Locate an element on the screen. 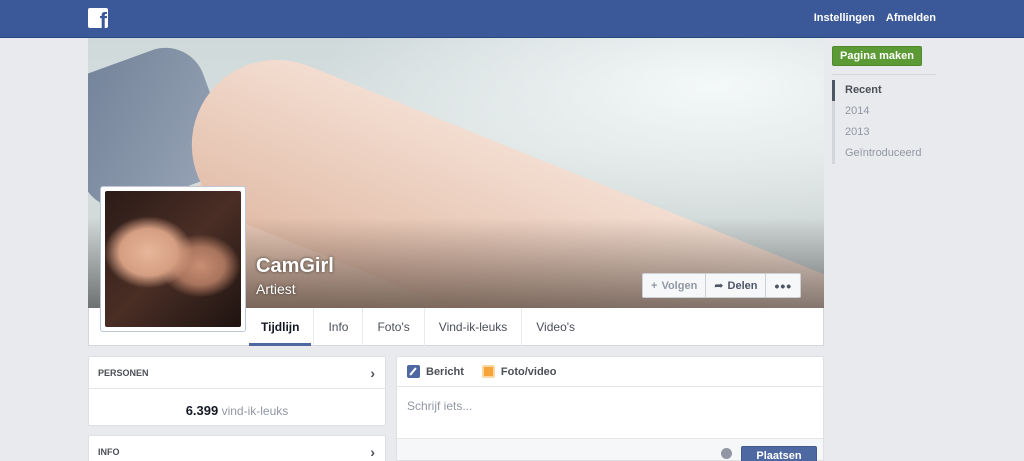 The width and height of the screenshot is (1024, 461). page-category: Artiest is located at coordinates (276, 289).